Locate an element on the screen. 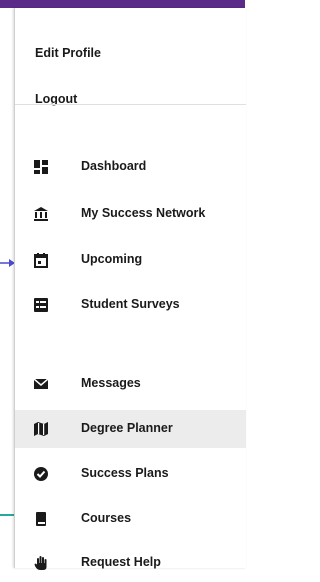 Image resolution: width=320 pixels, height=582 pixels. check-circle-icon is located at coordinates (41, 474).